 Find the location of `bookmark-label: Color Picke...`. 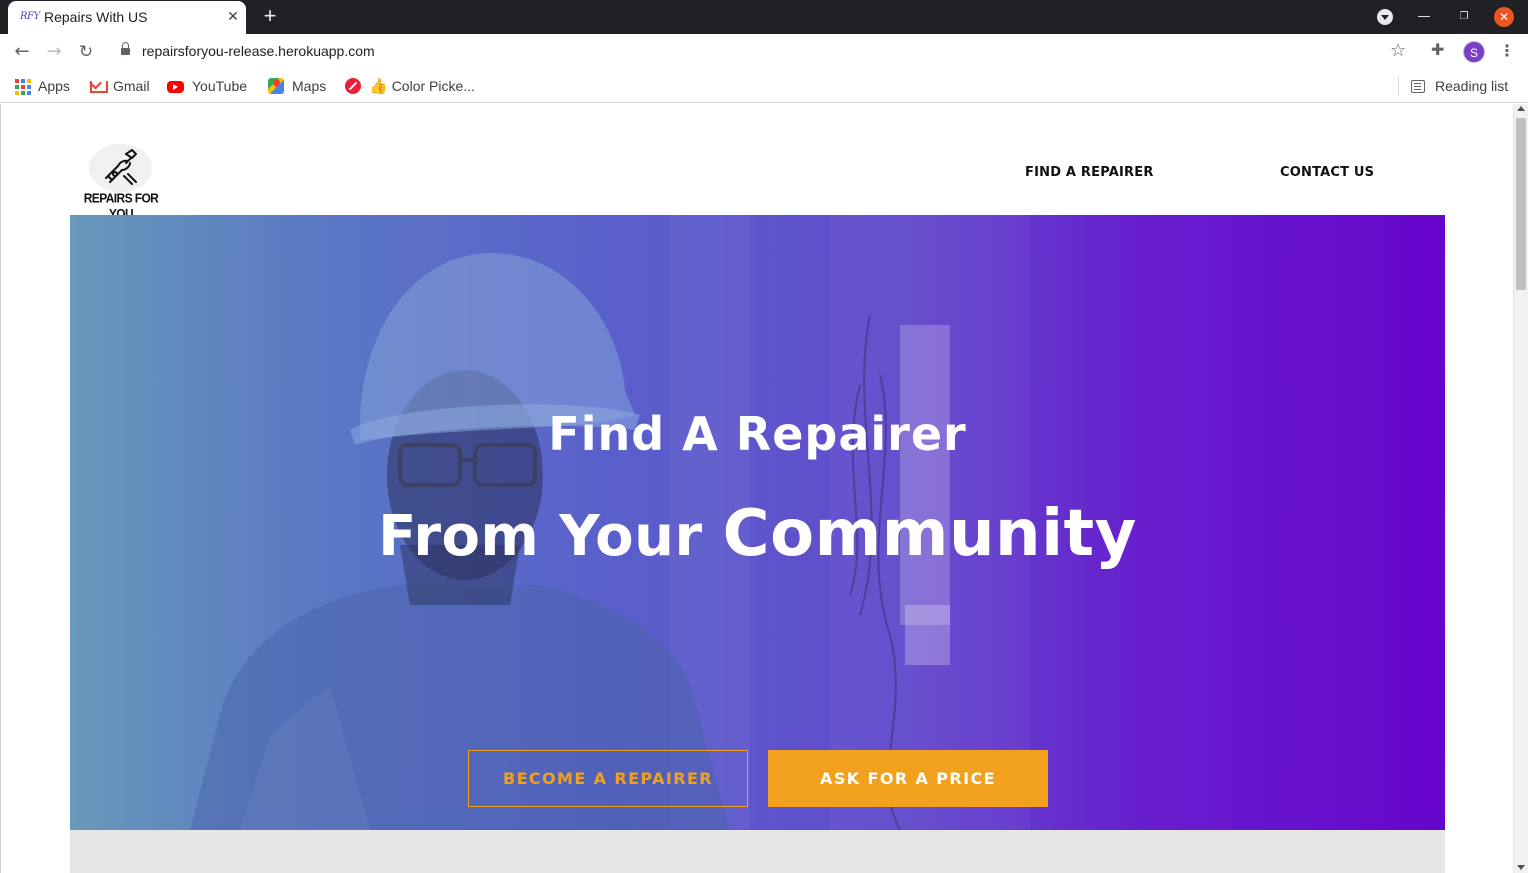

bookmark-label: Color Picke... is located at coordinates (433, 86).